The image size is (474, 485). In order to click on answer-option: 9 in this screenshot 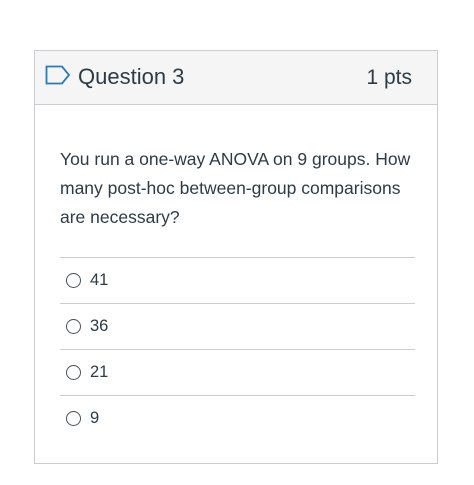, I will do `click(237, 418)`.